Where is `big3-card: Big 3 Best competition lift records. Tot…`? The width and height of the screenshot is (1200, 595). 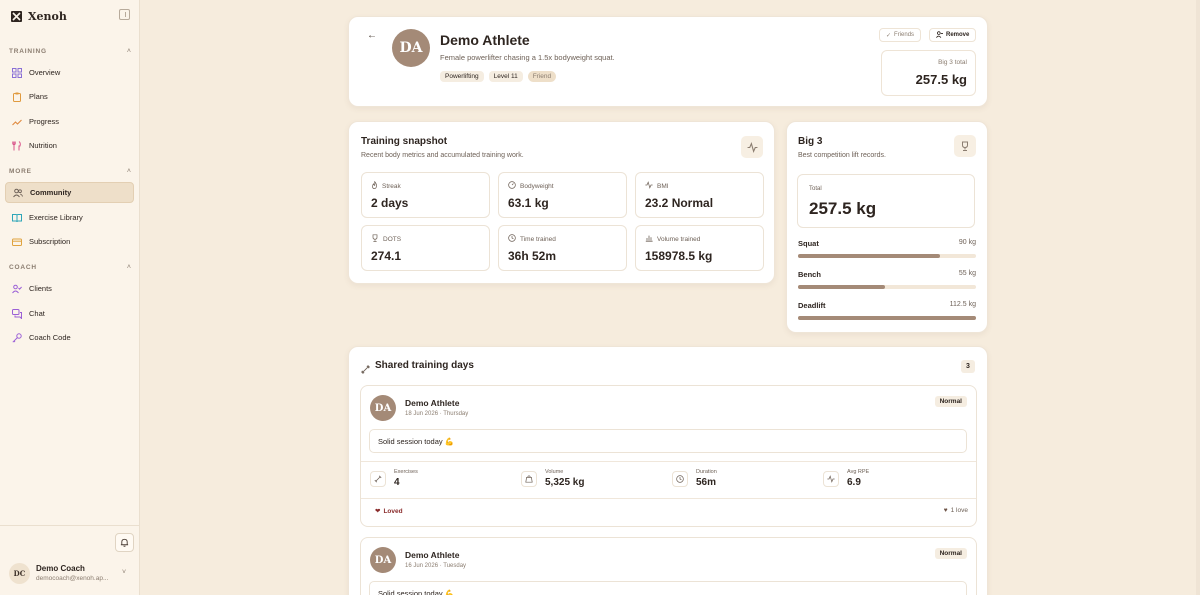 big3-card: Big 3 Best competition lift records. Tot… is located at coordinates (887, 227).